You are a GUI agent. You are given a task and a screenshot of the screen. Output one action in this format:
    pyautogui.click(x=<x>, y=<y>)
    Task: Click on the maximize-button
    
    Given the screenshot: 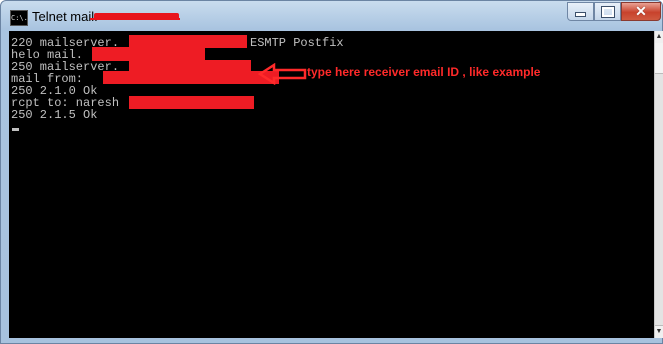 What is the action you would take?
    pyautogui.click(x=607, y=11)
    